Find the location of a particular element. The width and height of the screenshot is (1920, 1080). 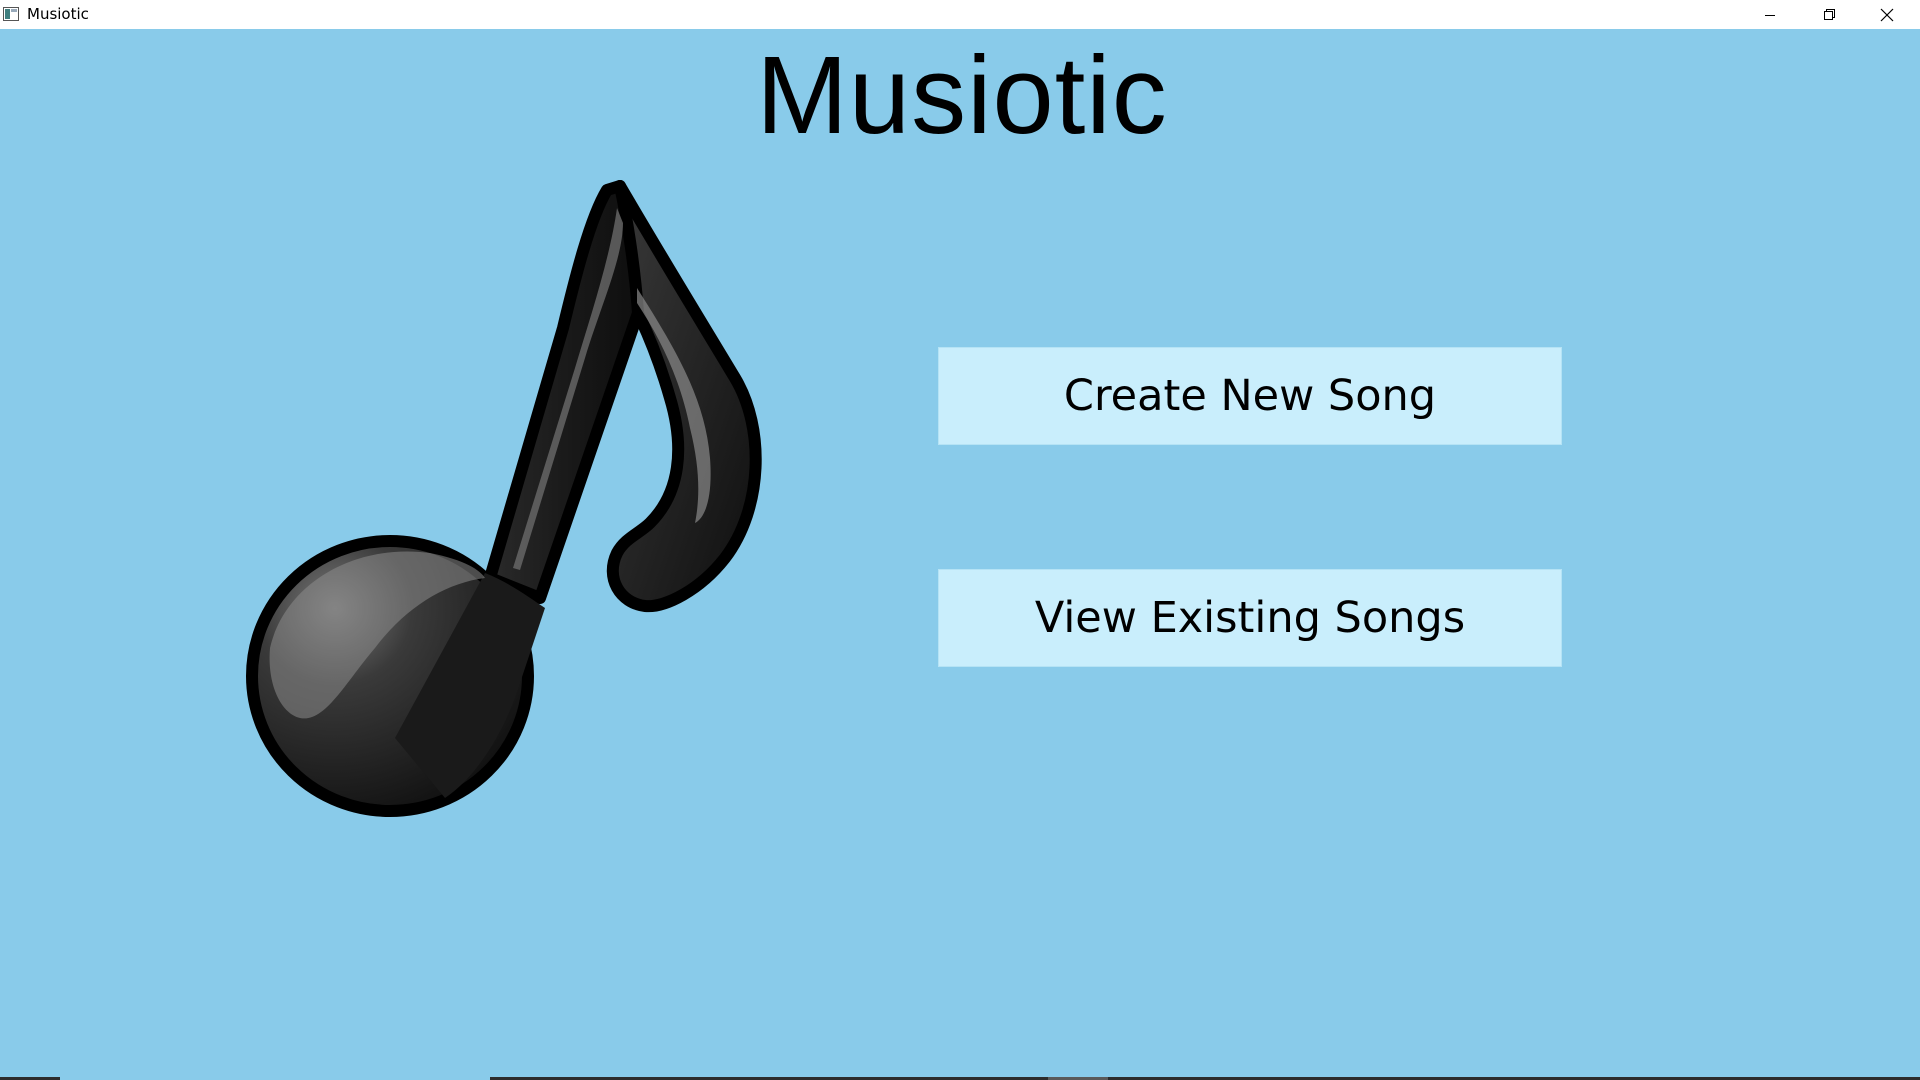

window-title: Musiotic is located at coordinates (58, 14).